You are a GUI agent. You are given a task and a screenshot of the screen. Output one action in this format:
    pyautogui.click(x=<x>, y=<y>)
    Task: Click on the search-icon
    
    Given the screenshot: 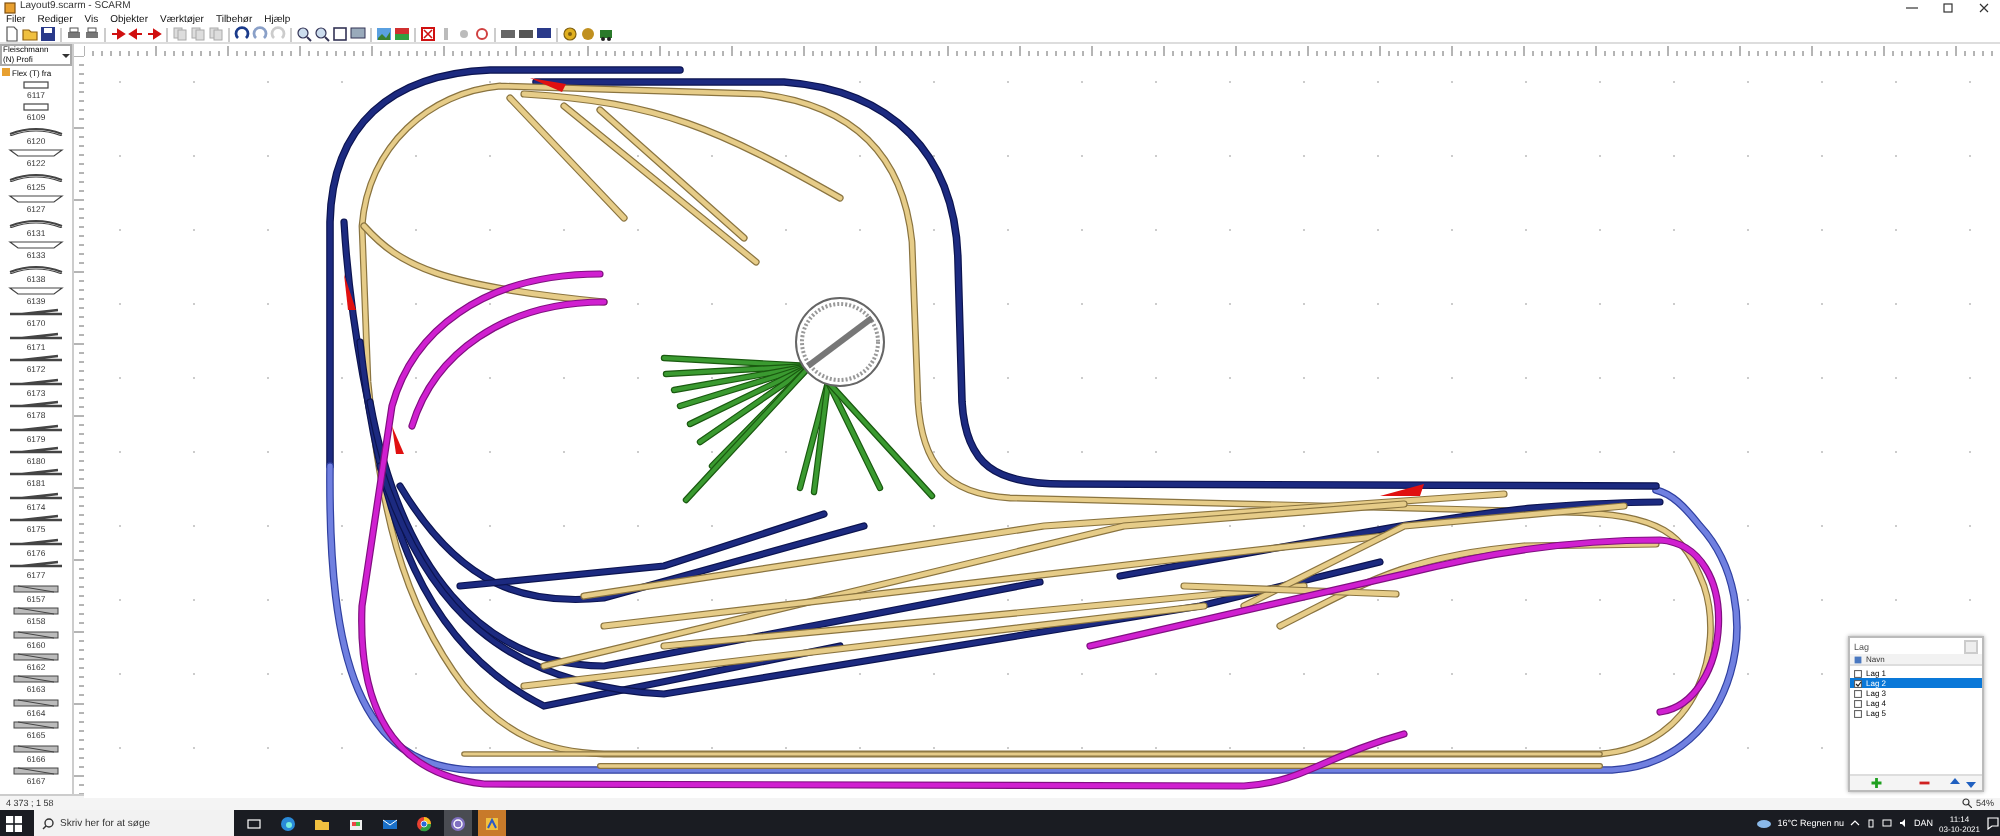 What is the action you would take?
    pyautogui.click(x=48, y=823)
    